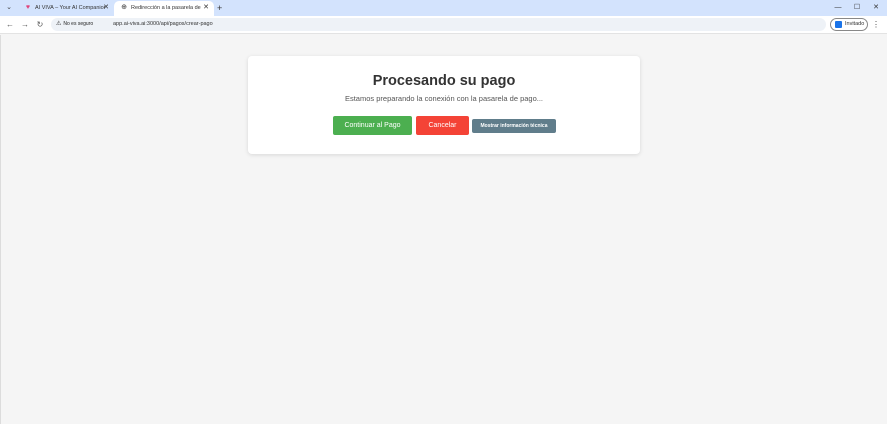 This screenshot has height=424, width=887. Describe the element at coordinates (124, 7) in the screenshot. I see `globe-icon: ⊕` at that location.